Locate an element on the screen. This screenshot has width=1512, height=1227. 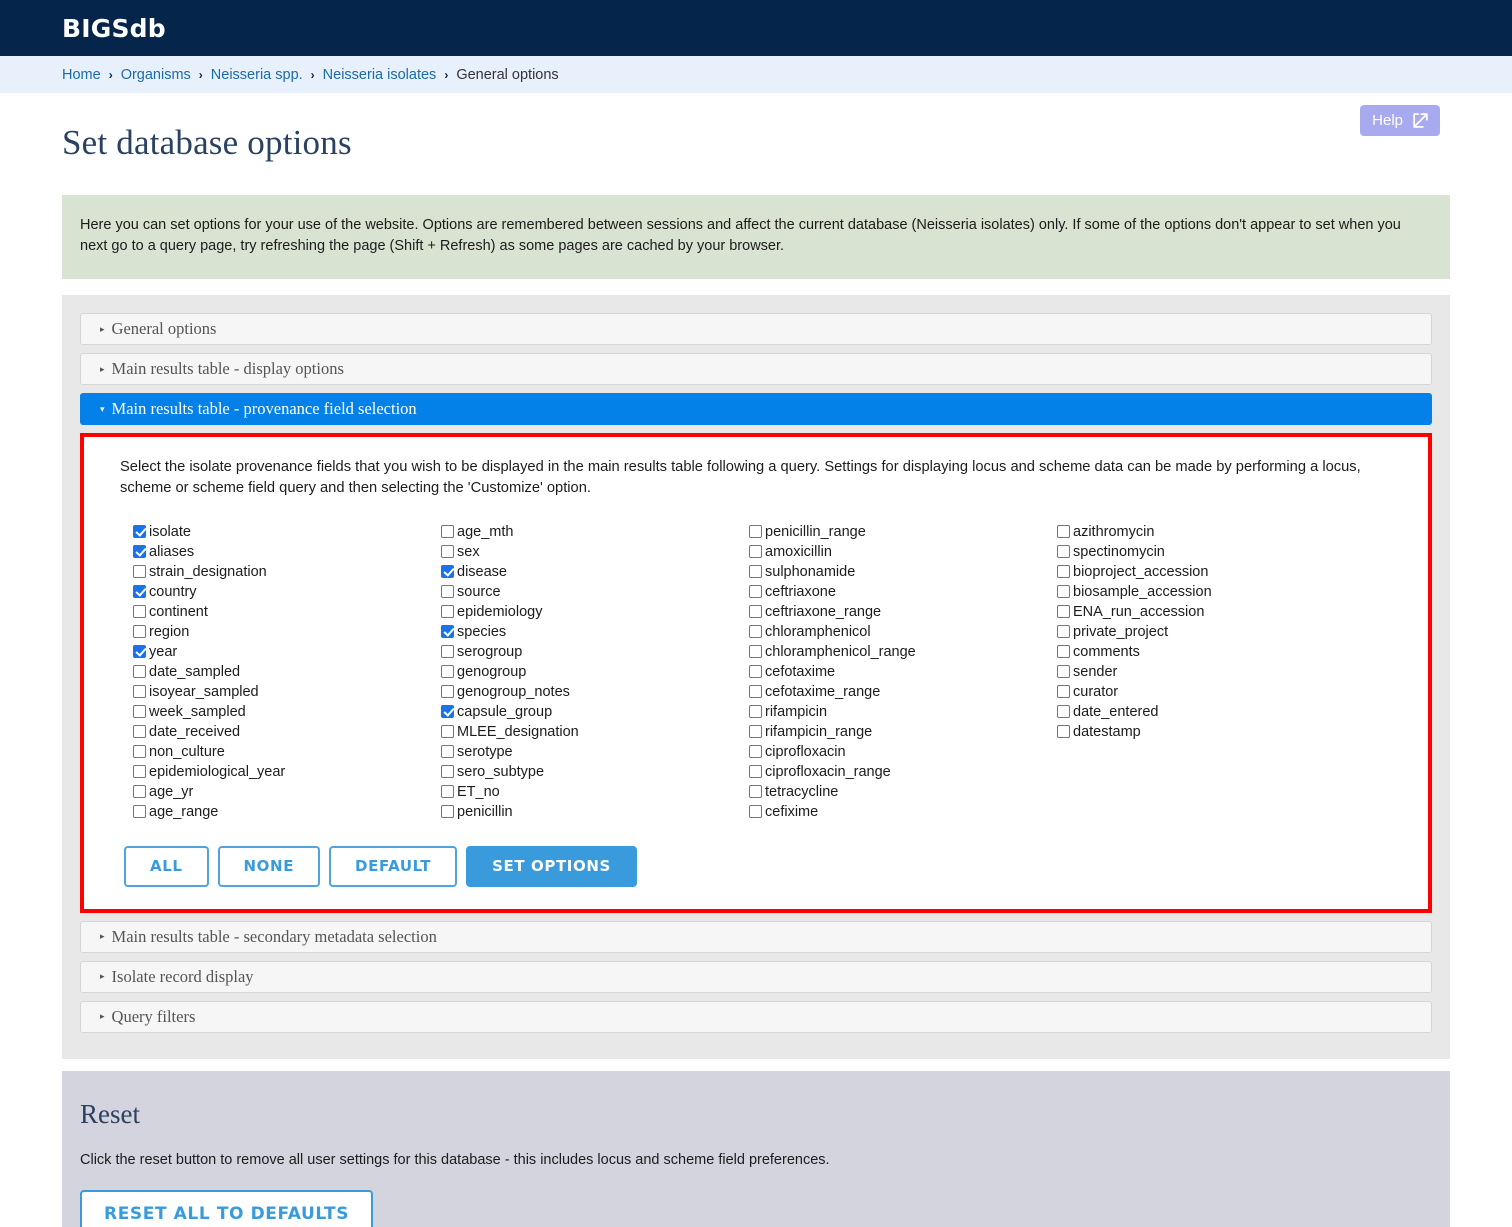
provenance-field-non_culture: non_culture is located at coordinates (287, 752).